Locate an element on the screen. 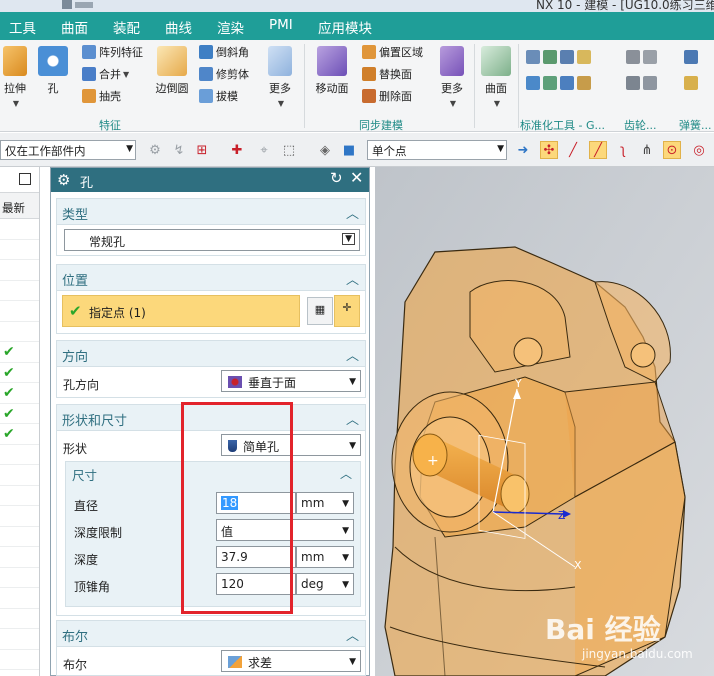 The width and height of the screenshot is (714, 676). tip-angle-unit-combo: deg ▼ is located at coordinates (325, 584).